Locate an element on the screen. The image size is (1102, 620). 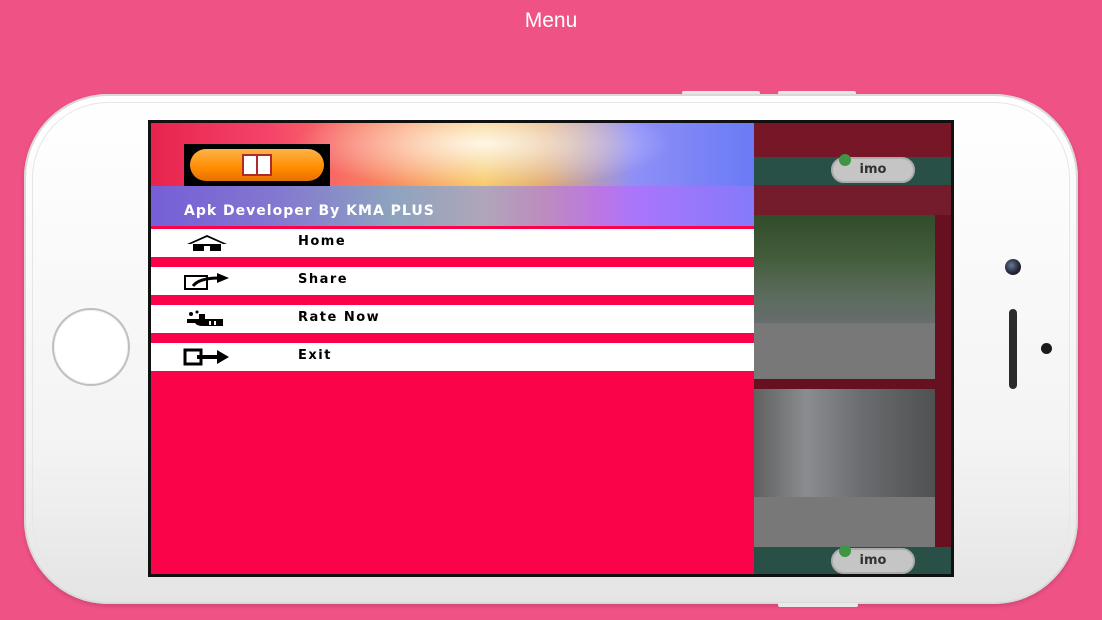
logo-badge is located at coordinates (257, 165).